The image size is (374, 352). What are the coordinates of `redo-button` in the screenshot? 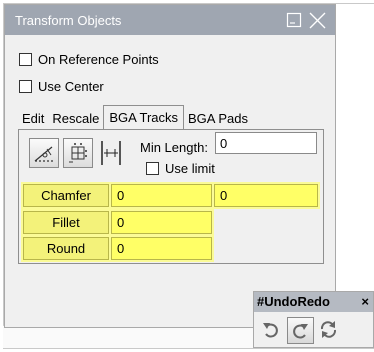 It's located at (300, 330).